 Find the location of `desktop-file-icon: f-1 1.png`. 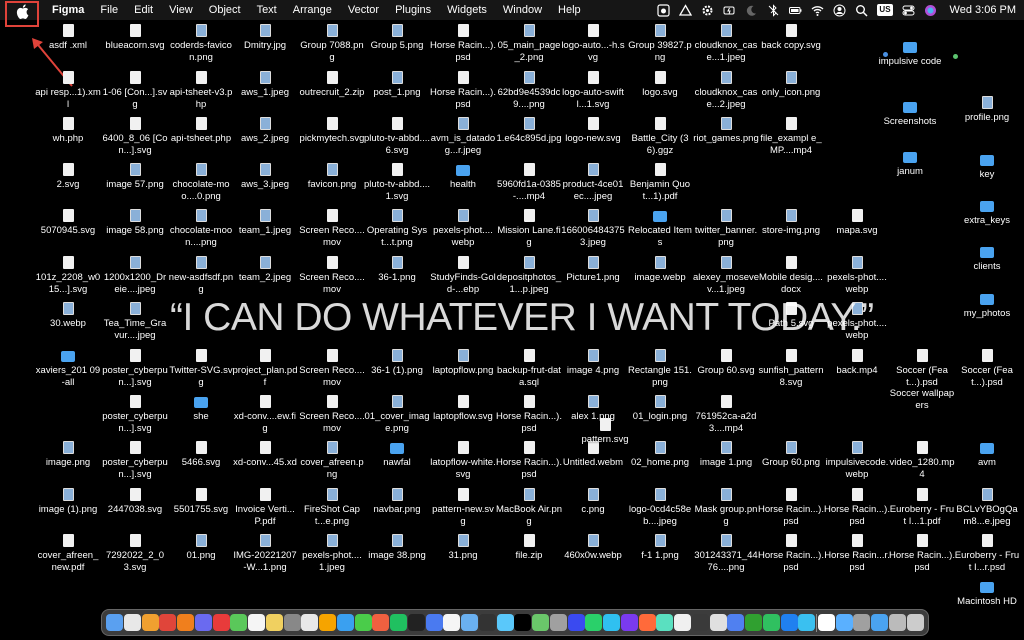

desktop-file-icon: f-1 1.png is located at coordinates (660, 548).